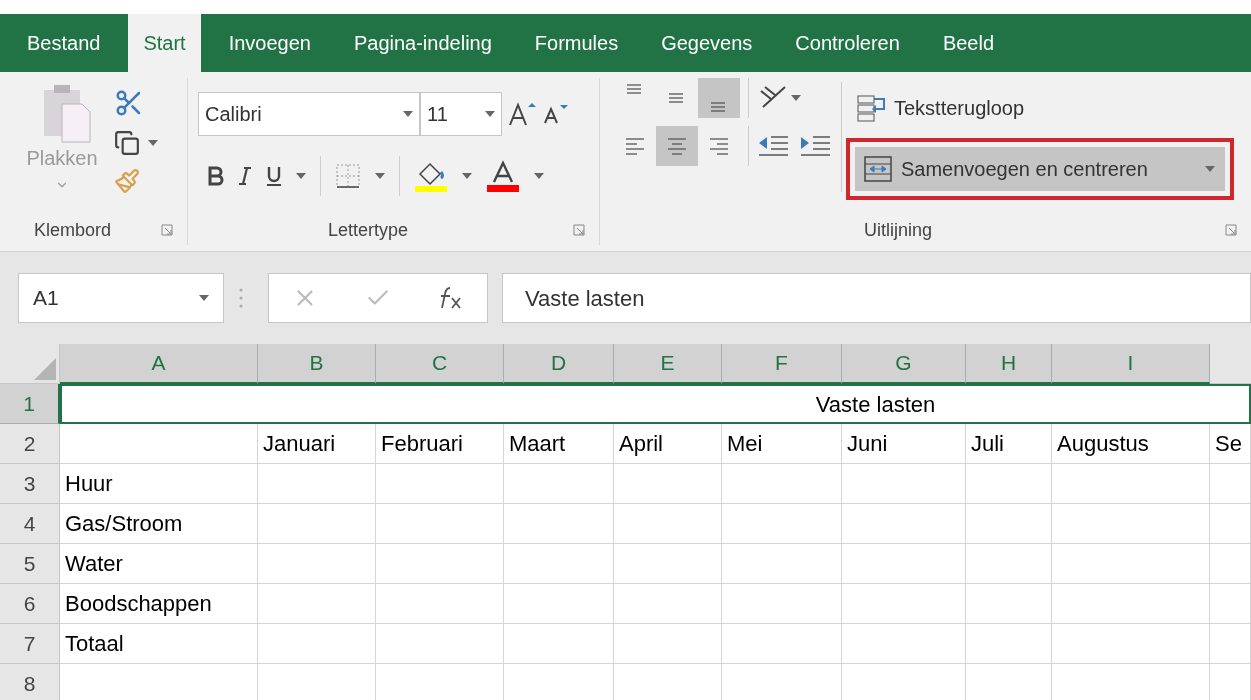 Image resolution: width=1251 pixels, height=700 pixels. Describe the element at coordinates (782, 364) in the screenshot. I see `column-header: F` at that location.